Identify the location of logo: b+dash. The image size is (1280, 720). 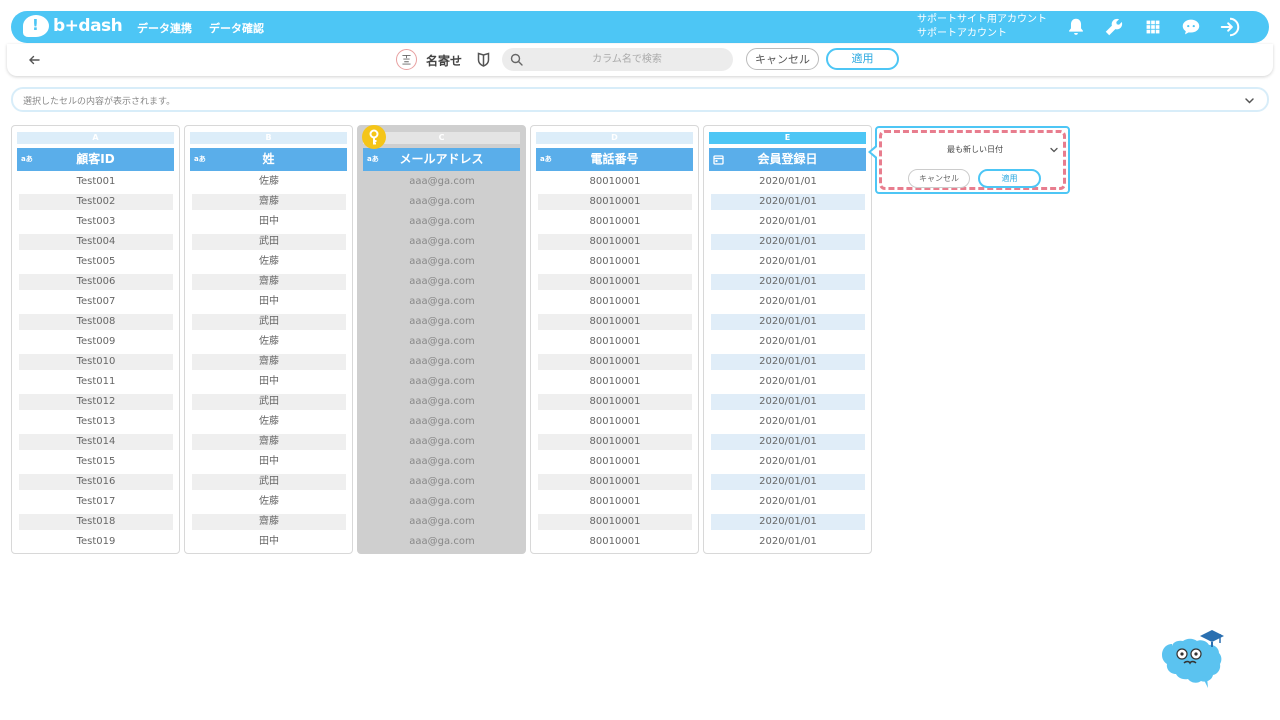
(73, 26).